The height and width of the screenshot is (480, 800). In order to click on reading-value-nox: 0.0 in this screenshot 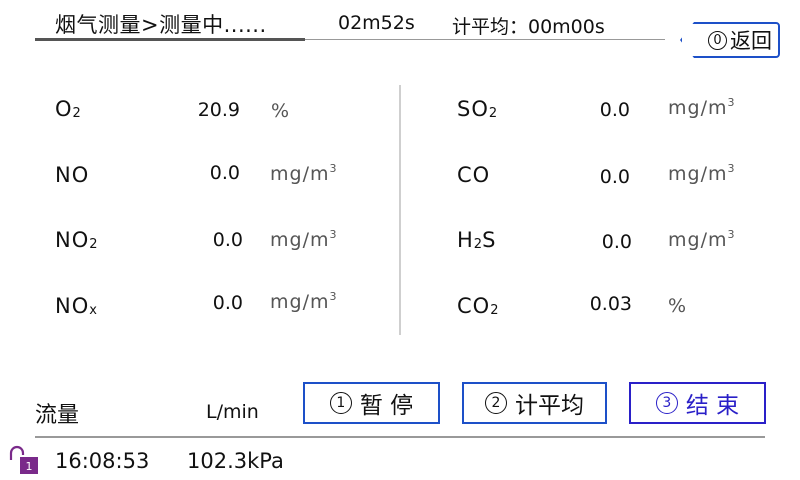, I will do `click(227, 303)`.